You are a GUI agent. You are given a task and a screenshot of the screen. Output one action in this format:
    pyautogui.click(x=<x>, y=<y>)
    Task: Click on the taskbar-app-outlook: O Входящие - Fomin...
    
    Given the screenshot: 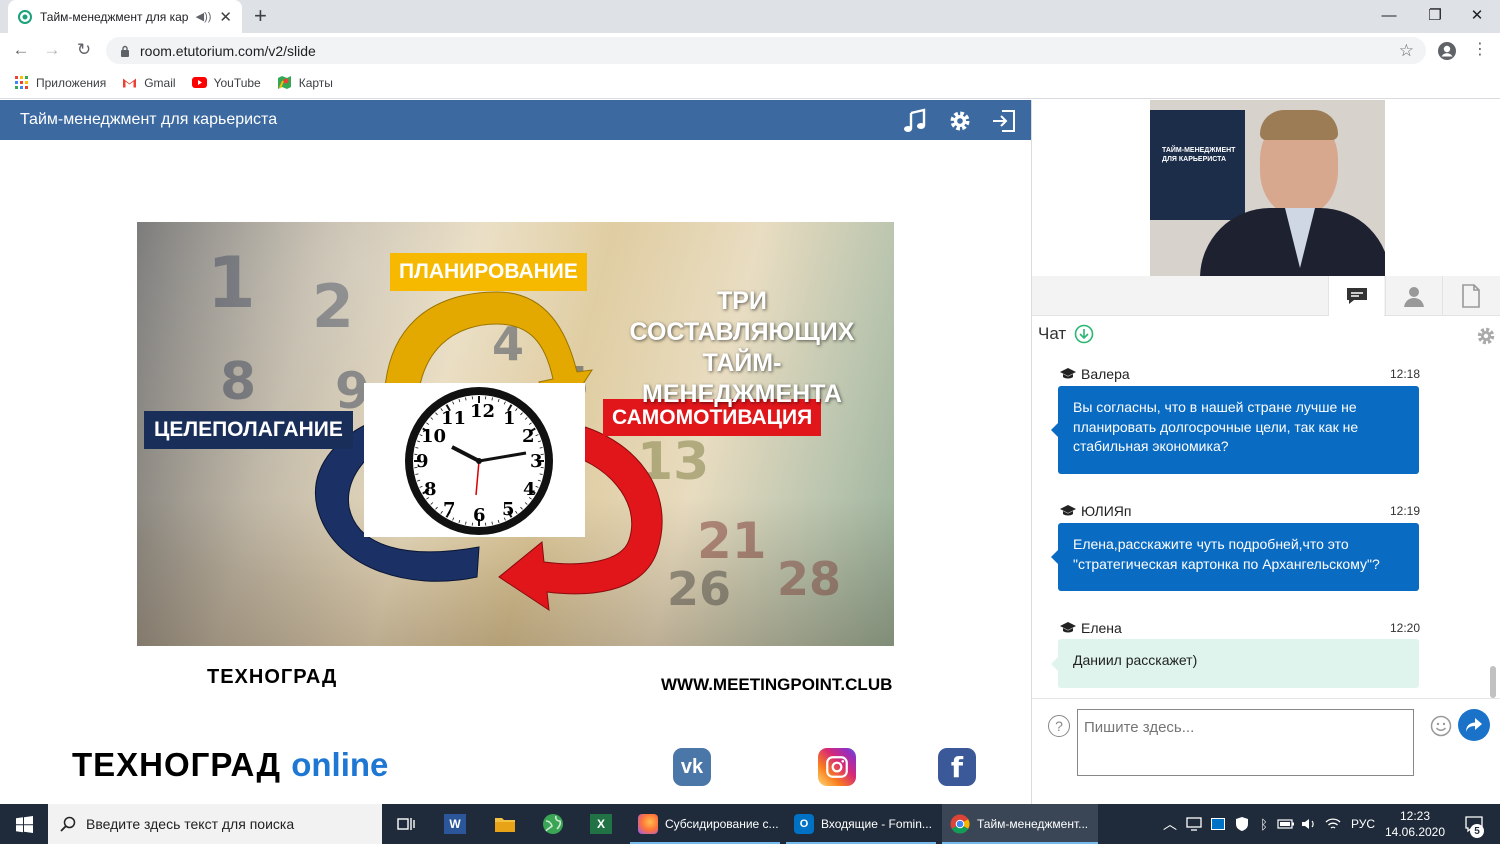 What is the action you would take?
    pyautogui.click(x=861, y=824)
    